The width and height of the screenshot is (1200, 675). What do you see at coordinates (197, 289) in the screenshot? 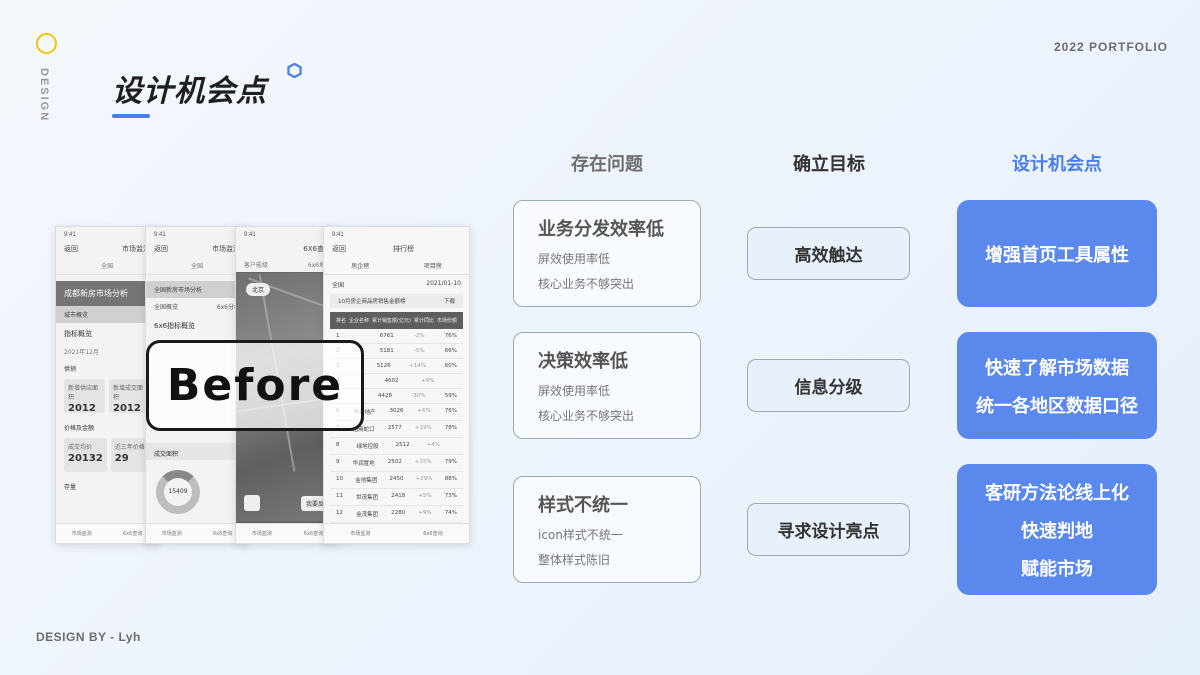
I see `national-band: 全国新房市场分析` at bounding box center [197, 289].